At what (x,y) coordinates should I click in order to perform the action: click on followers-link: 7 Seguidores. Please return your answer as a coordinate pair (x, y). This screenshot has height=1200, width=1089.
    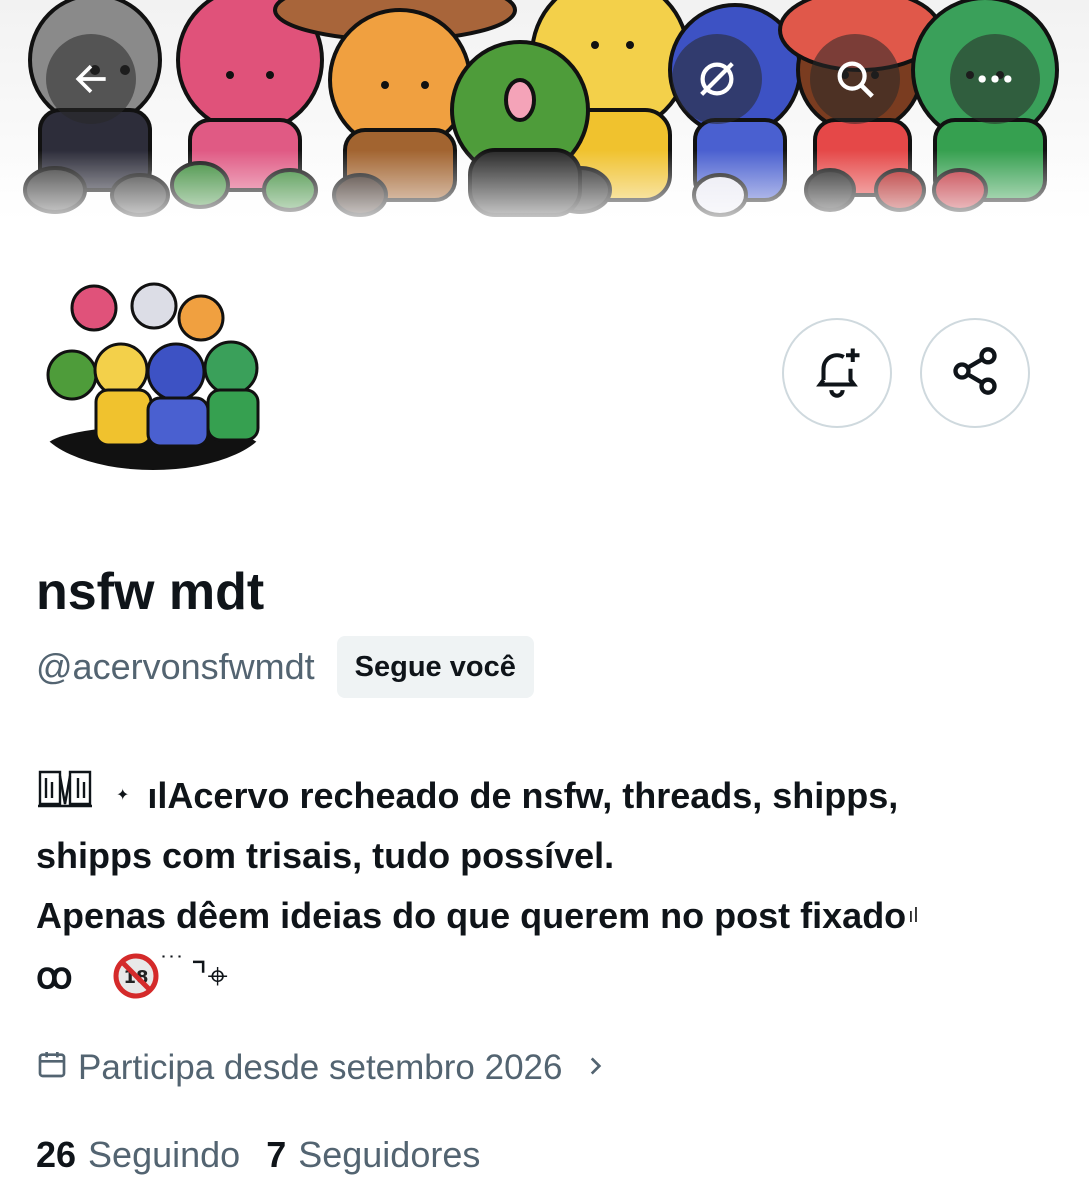
    Looking at the image, I should click on (373, 1155).